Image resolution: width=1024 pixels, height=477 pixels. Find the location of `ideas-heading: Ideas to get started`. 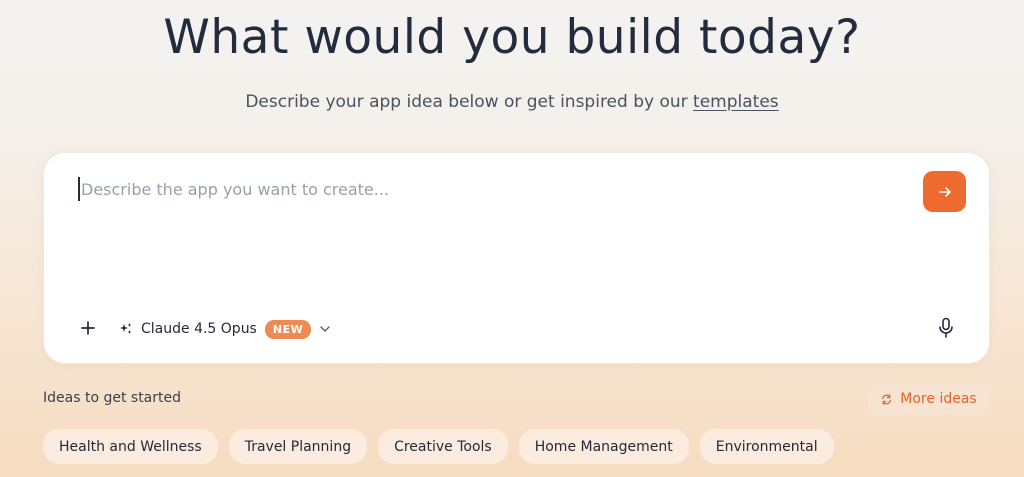

ideas-heading: Ideas to get started is located at coordinates (112, 398).